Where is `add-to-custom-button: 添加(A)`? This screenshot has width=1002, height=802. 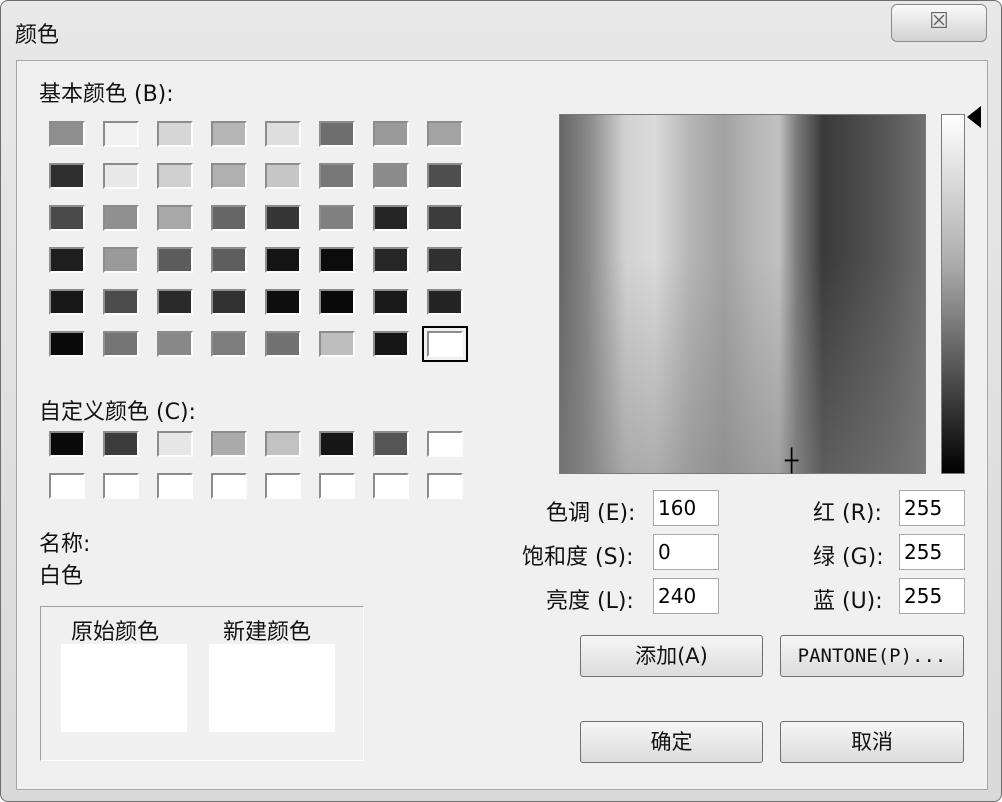 add-to-custom-button: 添加(A) is located at coordinates (671, 656).